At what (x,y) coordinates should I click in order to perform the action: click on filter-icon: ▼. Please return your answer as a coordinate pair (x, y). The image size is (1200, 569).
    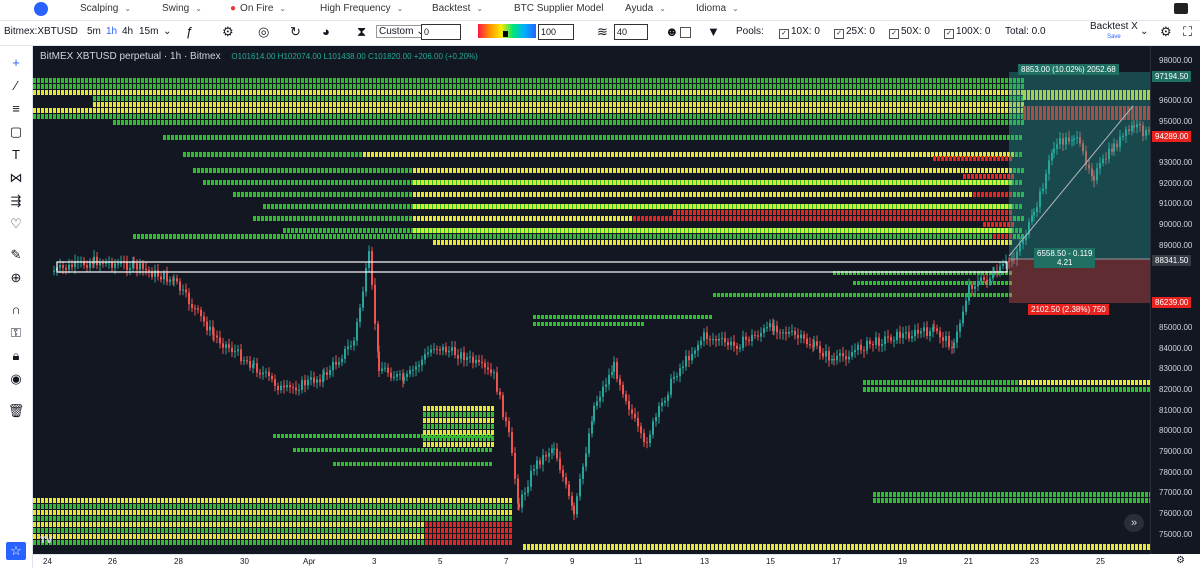
    Looking at the image, I should click on (713, 32).